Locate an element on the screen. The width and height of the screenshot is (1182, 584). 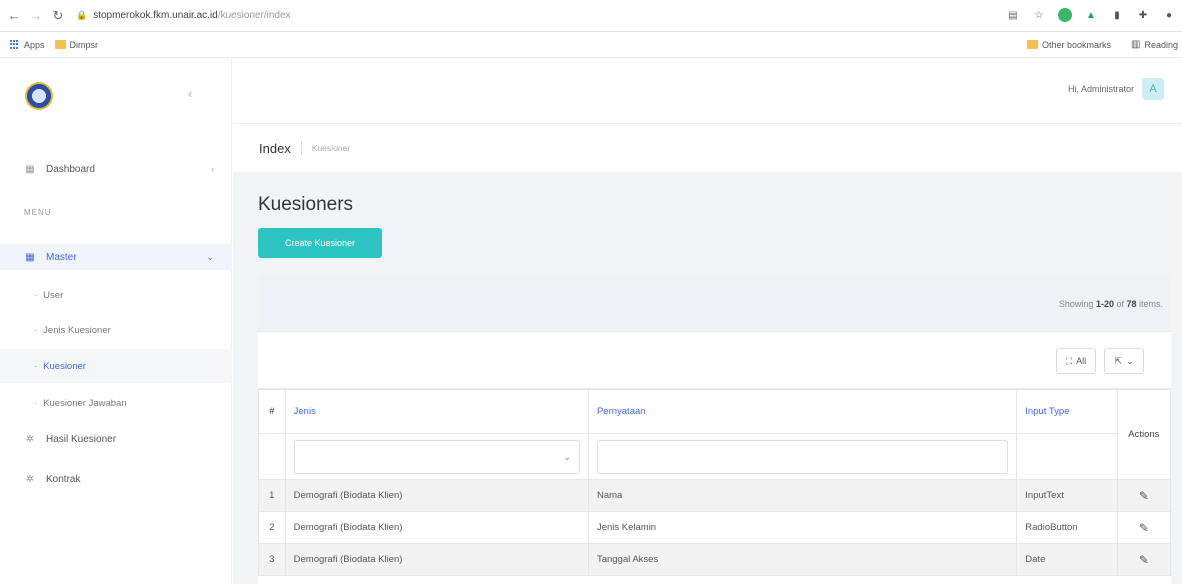
cell-pernyataan: Jenis Kelamin is located at coordinates (802, 527).